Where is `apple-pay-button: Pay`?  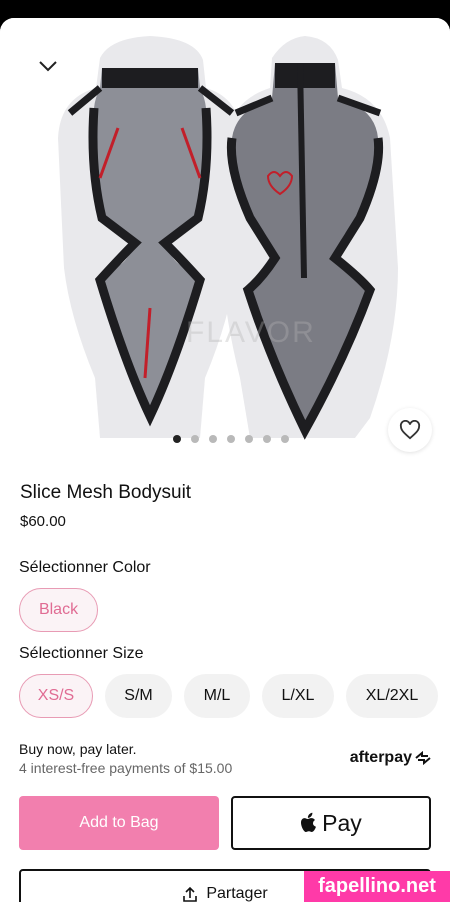
apple-pay-button: Pay is located at coordinates (331, 823).